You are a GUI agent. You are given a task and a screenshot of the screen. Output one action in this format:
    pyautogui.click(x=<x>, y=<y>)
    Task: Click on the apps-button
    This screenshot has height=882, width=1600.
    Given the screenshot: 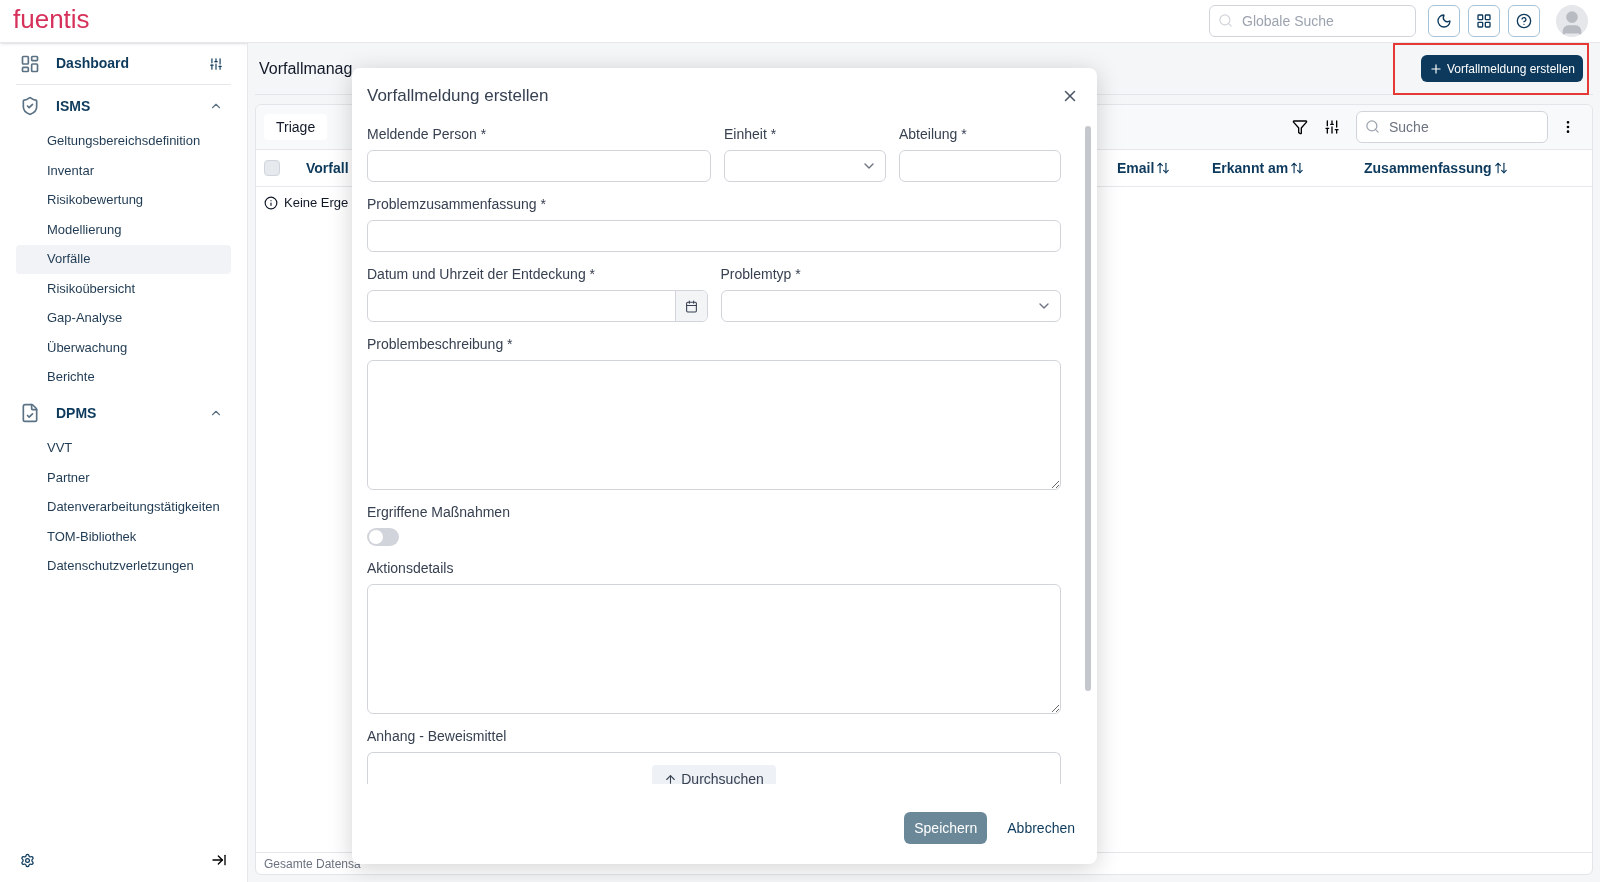 What is the action you would take?
    pyautogui.click(x=1484, y=21)
    